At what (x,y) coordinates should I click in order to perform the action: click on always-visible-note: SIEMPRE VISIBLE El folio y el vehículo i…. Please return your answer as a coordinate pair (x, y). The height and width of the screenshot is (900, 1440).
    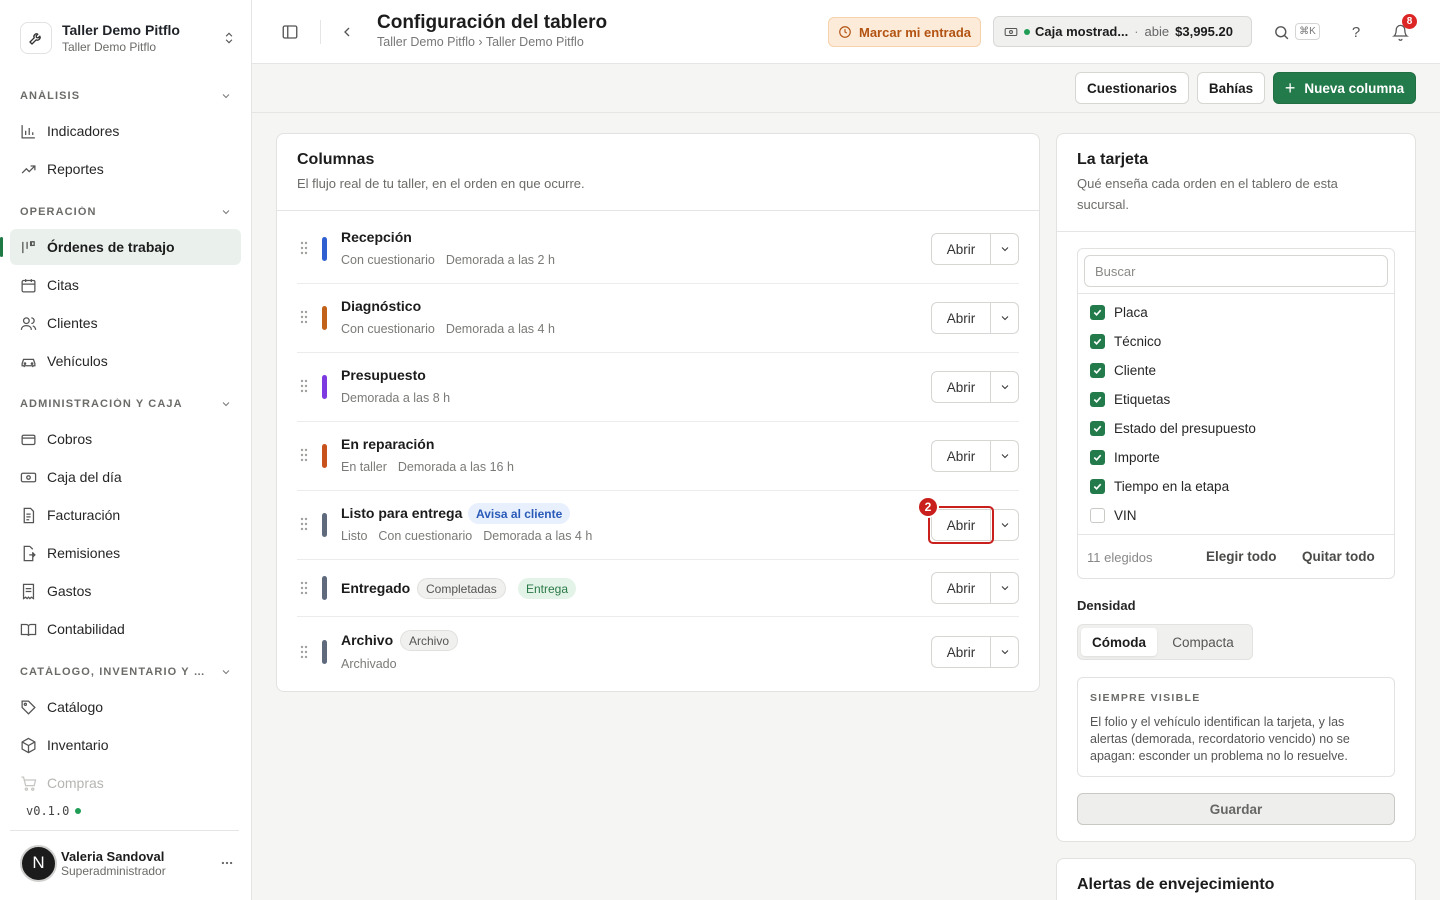
    Looking at the image, I should click on (1236, 727).